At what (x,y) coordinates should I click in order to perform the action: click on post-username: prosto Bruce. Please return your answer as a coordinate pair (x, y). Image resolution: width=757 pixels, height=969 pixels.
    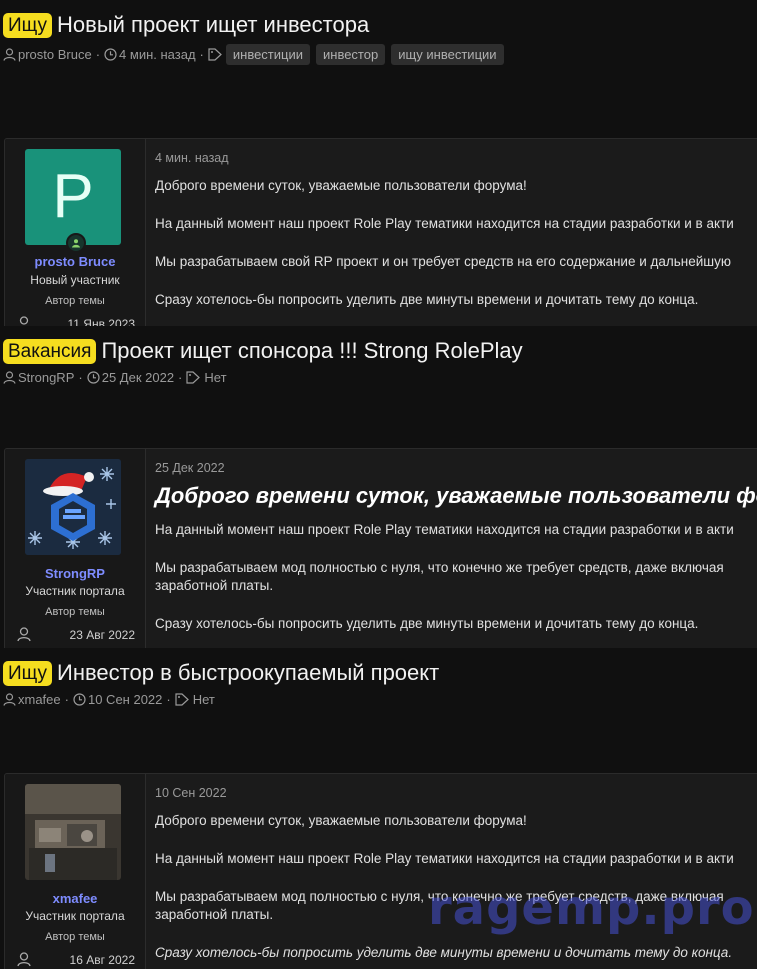
    Looking at the image, I should click on (75, 261).